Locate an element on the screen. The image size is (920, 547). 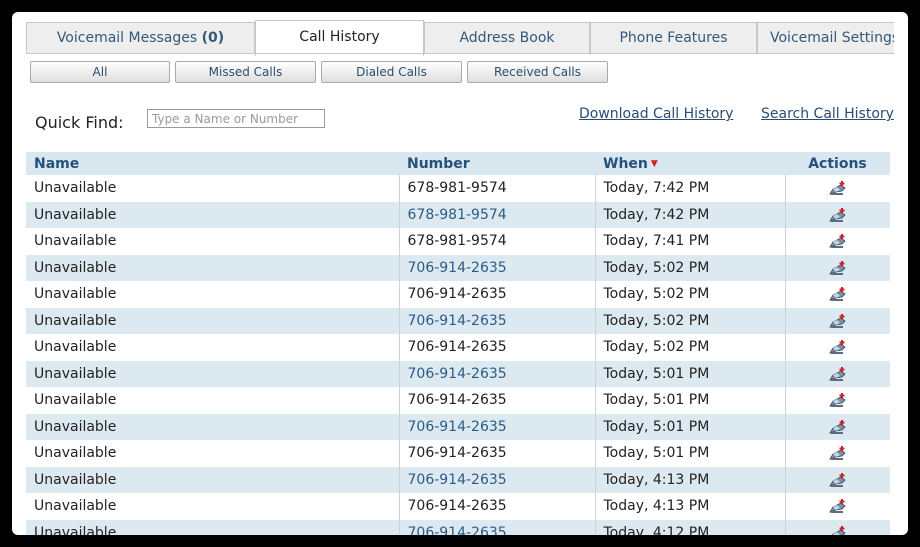
tab-phone-features: Phone Features is located at coordinates (673, 37).